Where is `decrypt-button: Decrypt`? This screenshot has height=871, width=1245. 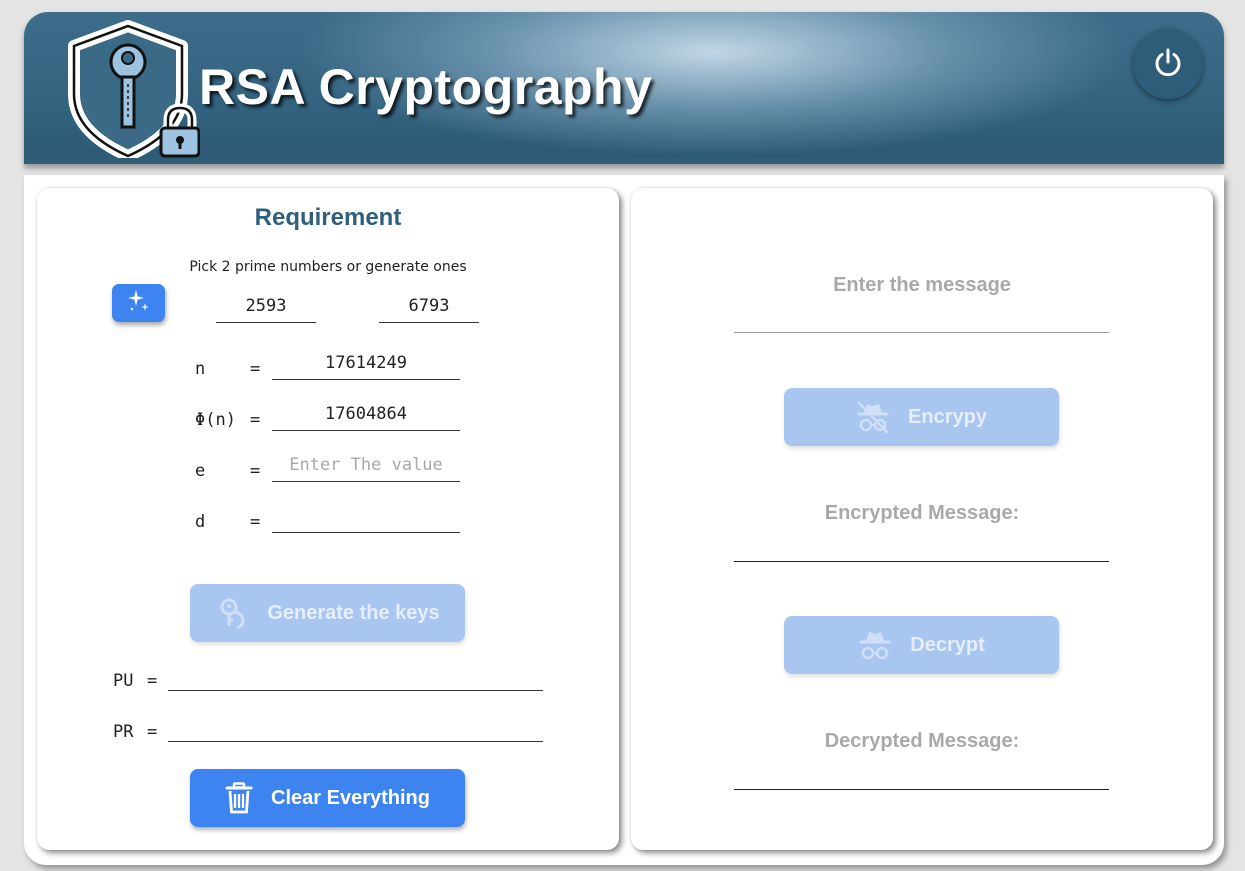 decrypt-button: Decrypt is located at coordinates (921, 645).